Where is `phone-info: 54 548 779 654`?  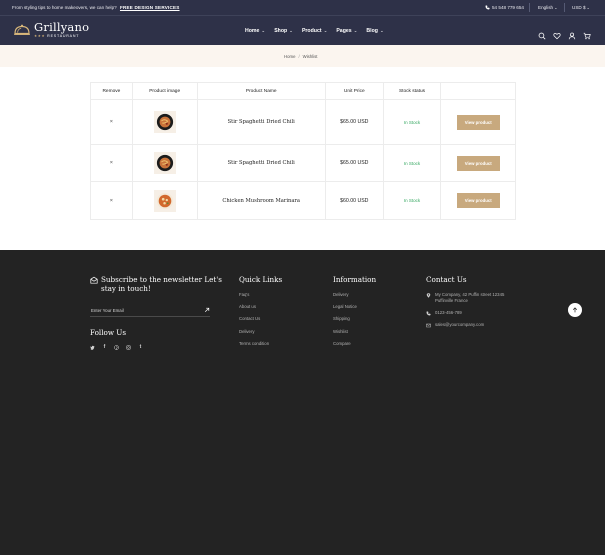
phone-info: 54 548 779 654 is located at coordinates (504, 7).